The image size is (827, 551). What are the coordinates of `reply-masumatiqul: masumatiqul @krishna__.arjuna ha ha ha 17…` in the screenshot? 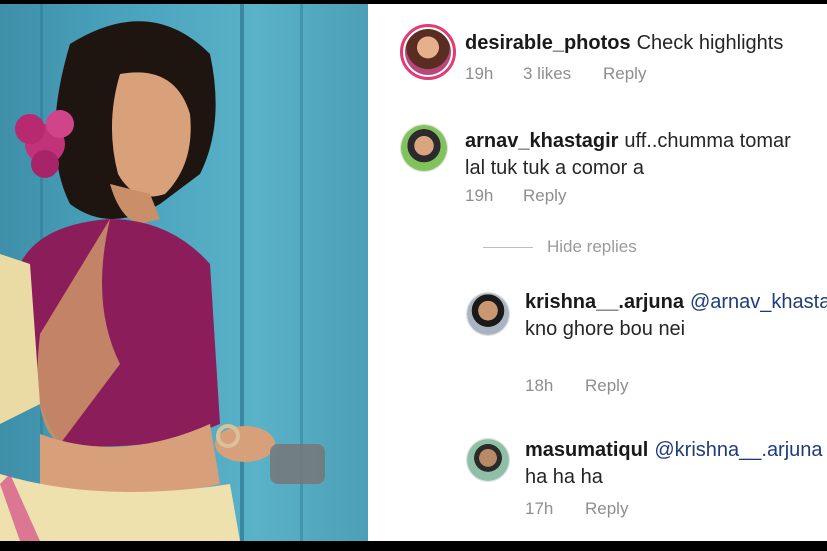 It's located at (597, 479).